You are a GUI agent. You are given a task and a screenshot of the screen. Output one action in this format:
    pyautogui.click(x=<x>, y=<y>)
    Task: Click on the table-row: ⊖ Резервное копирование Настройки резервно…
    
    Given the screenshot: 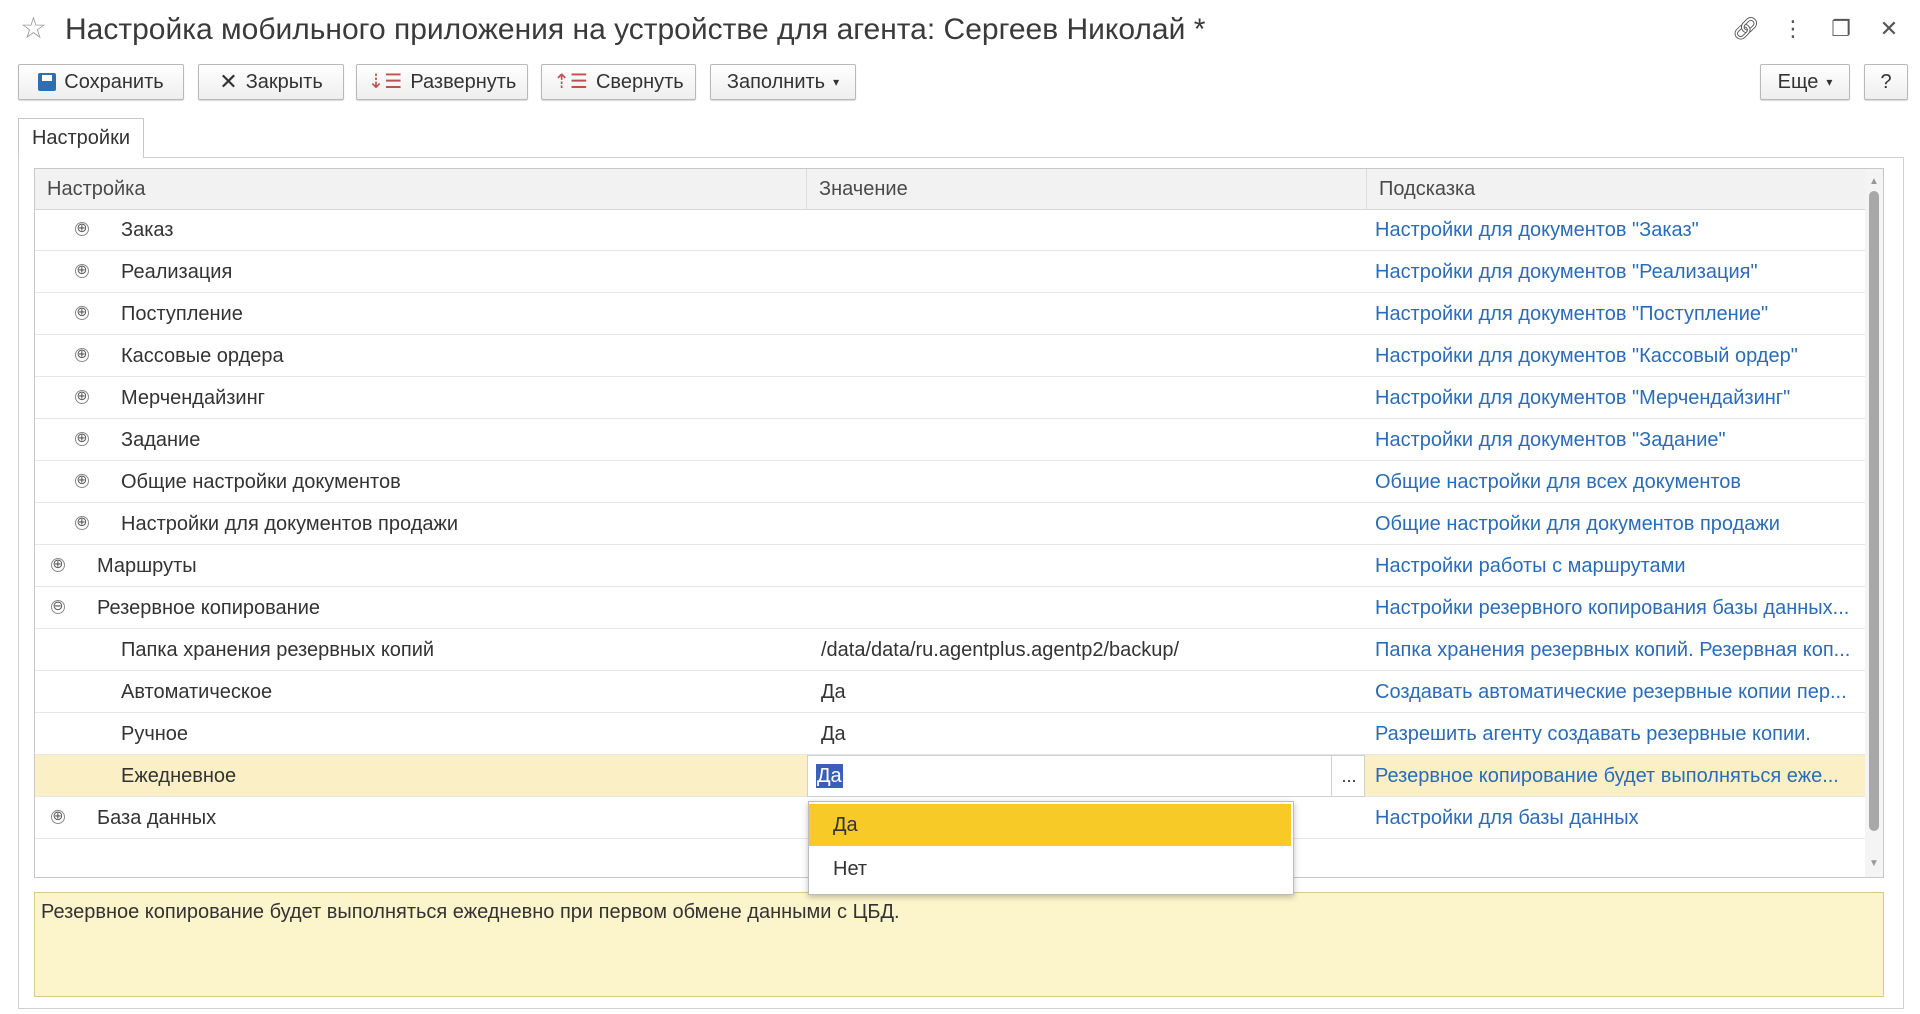 What is the action you would take?
    pyautogui.click(x=951, y=608)
    